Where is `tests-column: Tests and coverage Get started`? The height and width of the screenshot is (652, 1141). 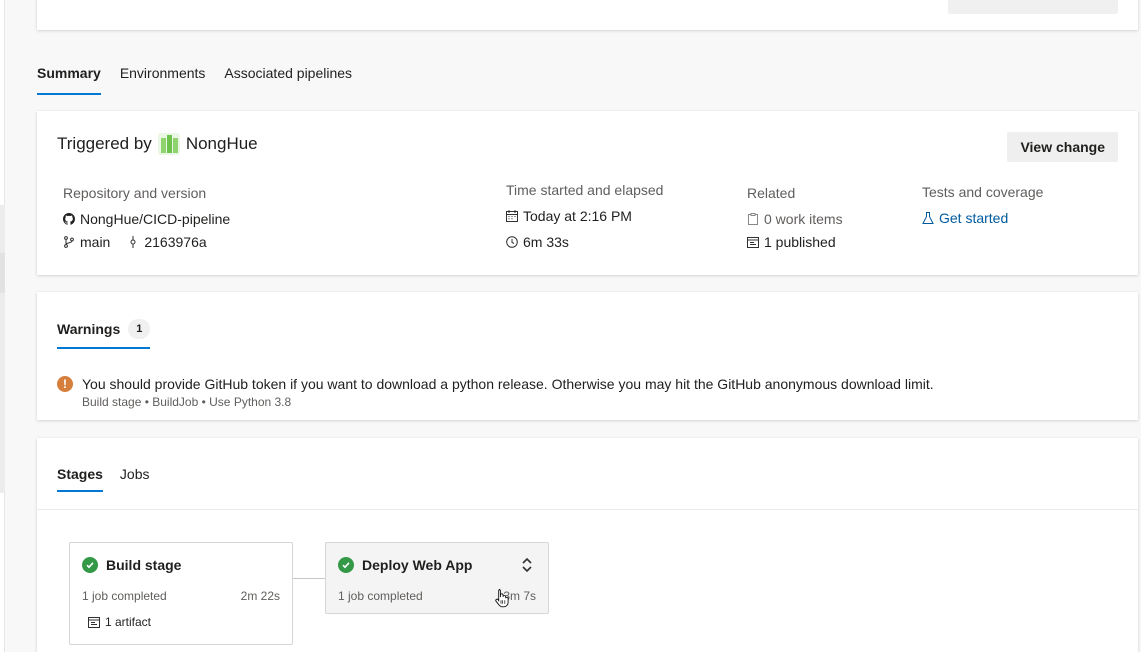 tests-column: Tests and coverage Get started is located at coordinates (982, 206).